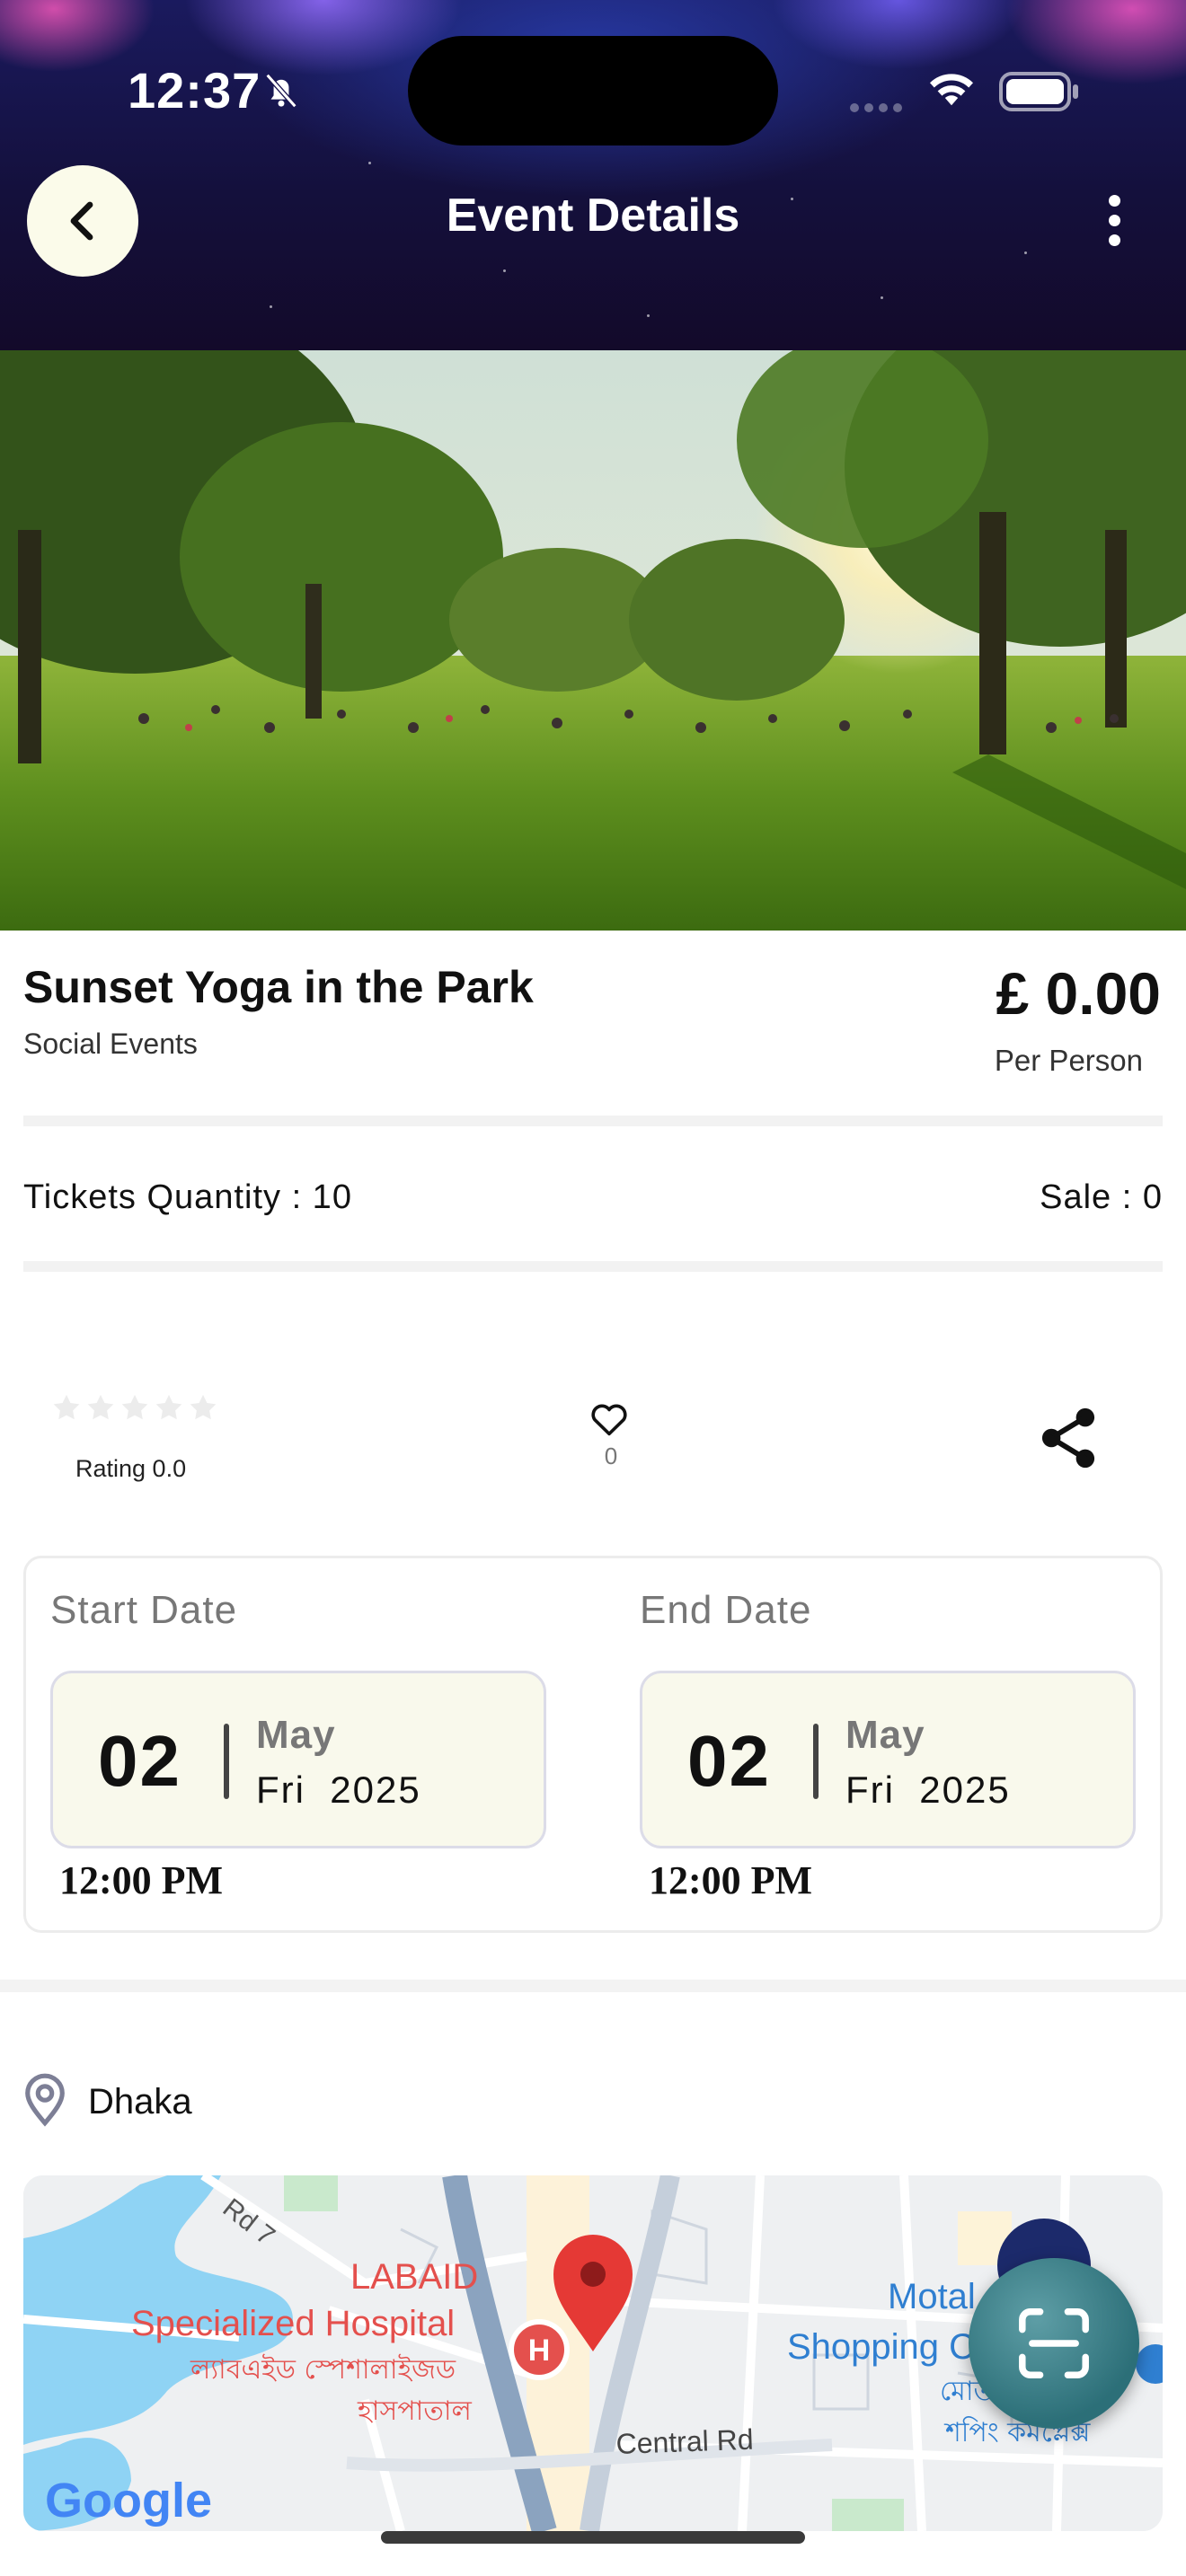 The image size is (1186, 2576). I want to click on price-unit: Per Person, so click(1068, 1060).